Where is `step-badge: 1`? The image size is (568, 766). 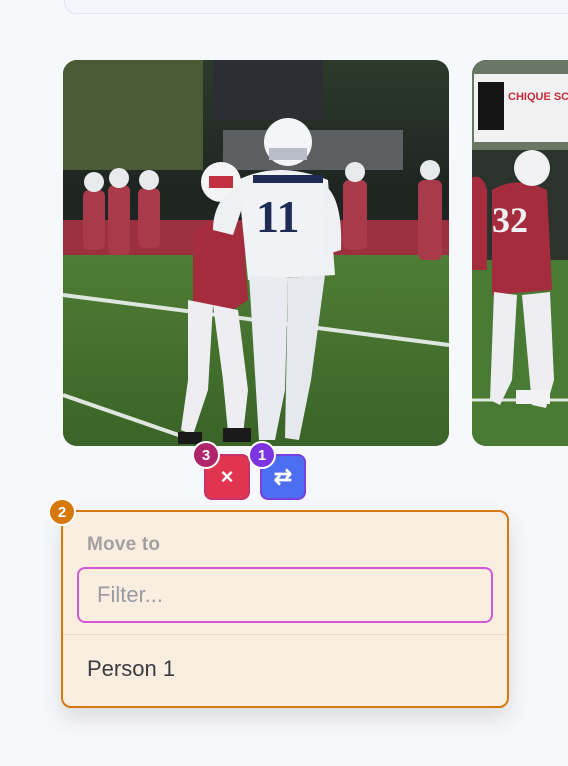
step-badge: 1 is located at coordinates (262, 455).